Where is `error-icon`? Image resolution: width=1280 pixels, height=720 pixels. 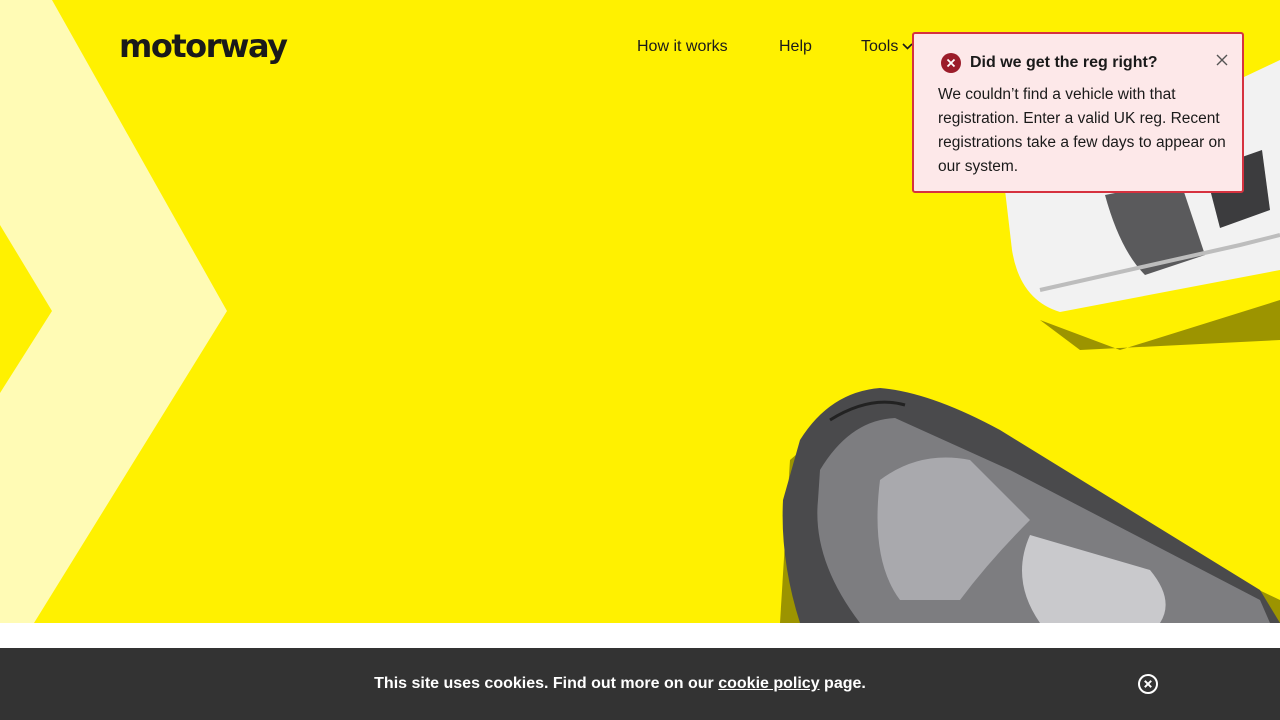
error-icon is located at coordinates (951, 63).